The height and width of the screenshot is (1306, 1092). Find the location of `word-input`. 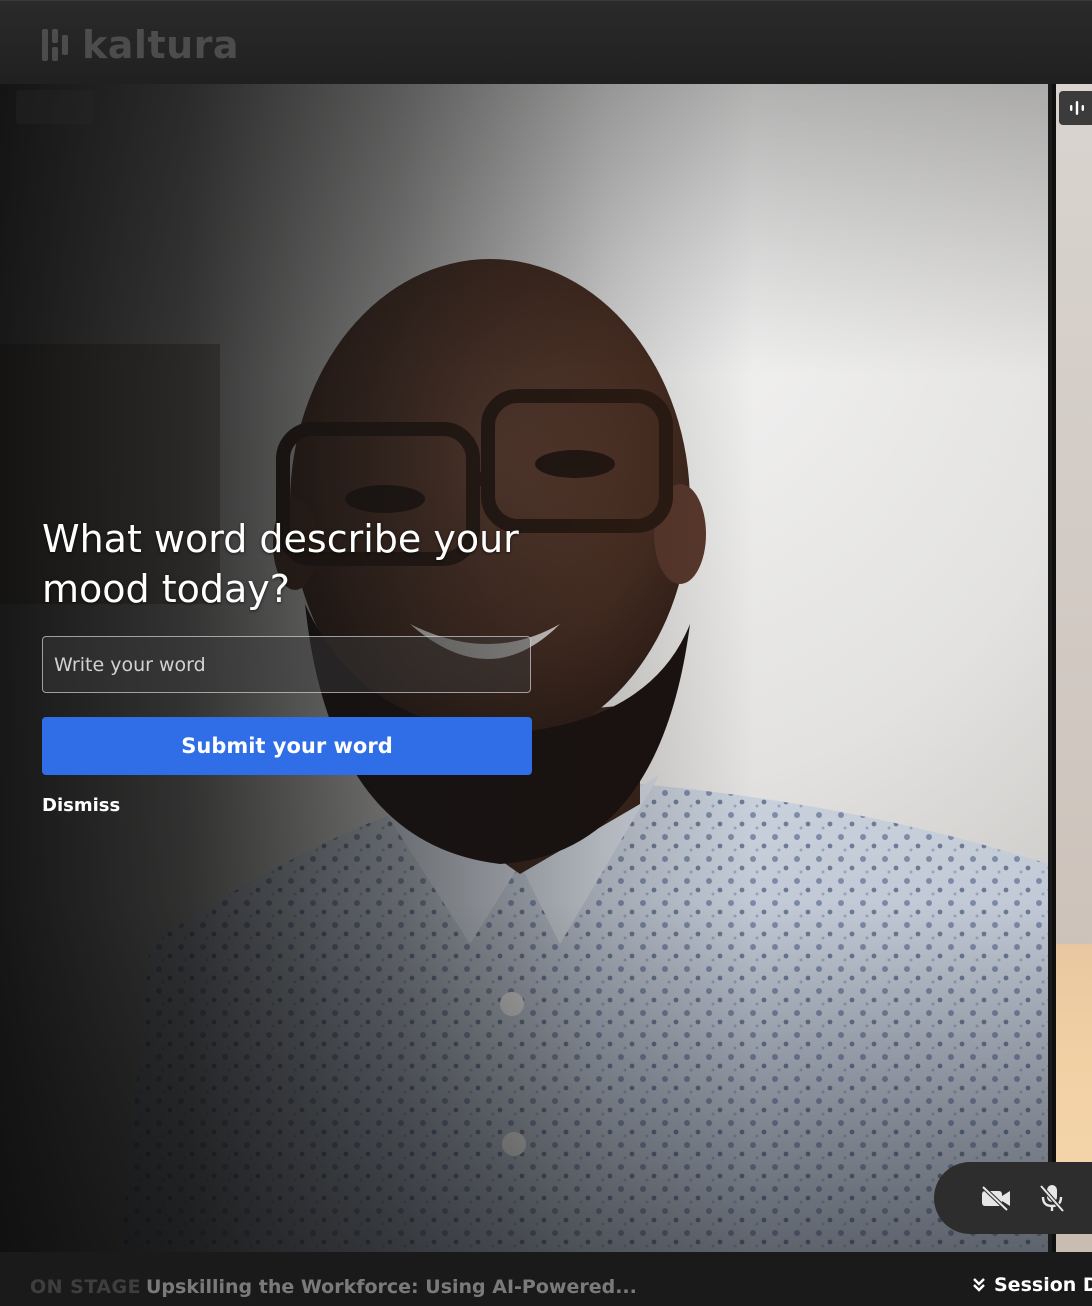

word-input is located at coordinates (286, 664).